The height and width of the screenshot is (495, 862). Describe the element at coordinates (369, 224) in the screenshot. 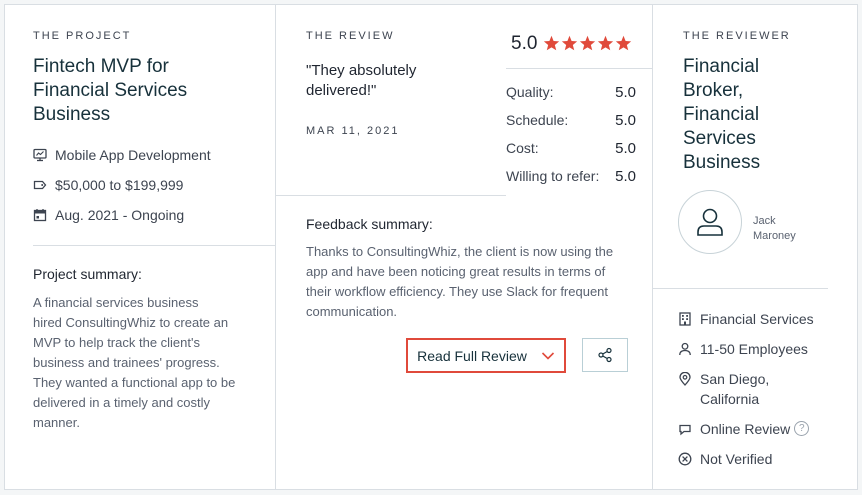

I see `feedback-summary-label: Feedback summary:` at that location.